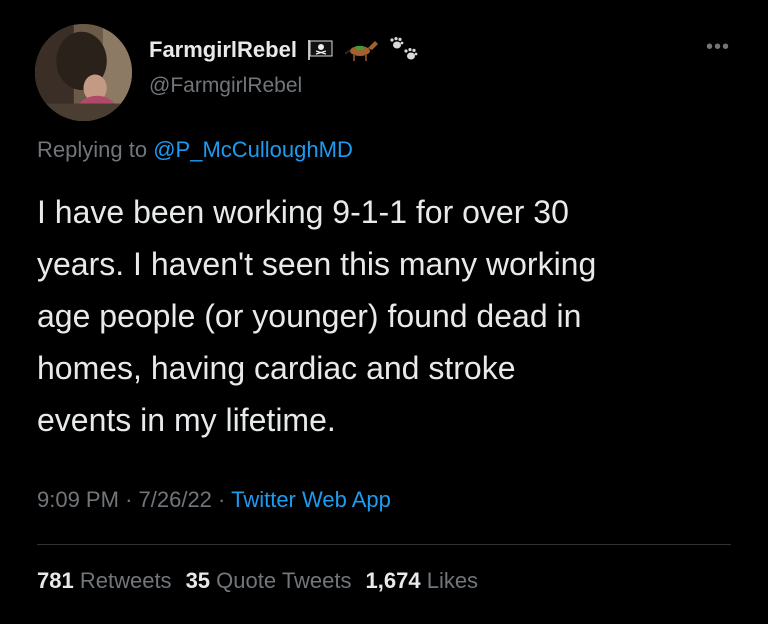  Describe the element at coordinates (311, 499) in the screenshot. I see `tweet-source-link: Twitter Web App` at that location.